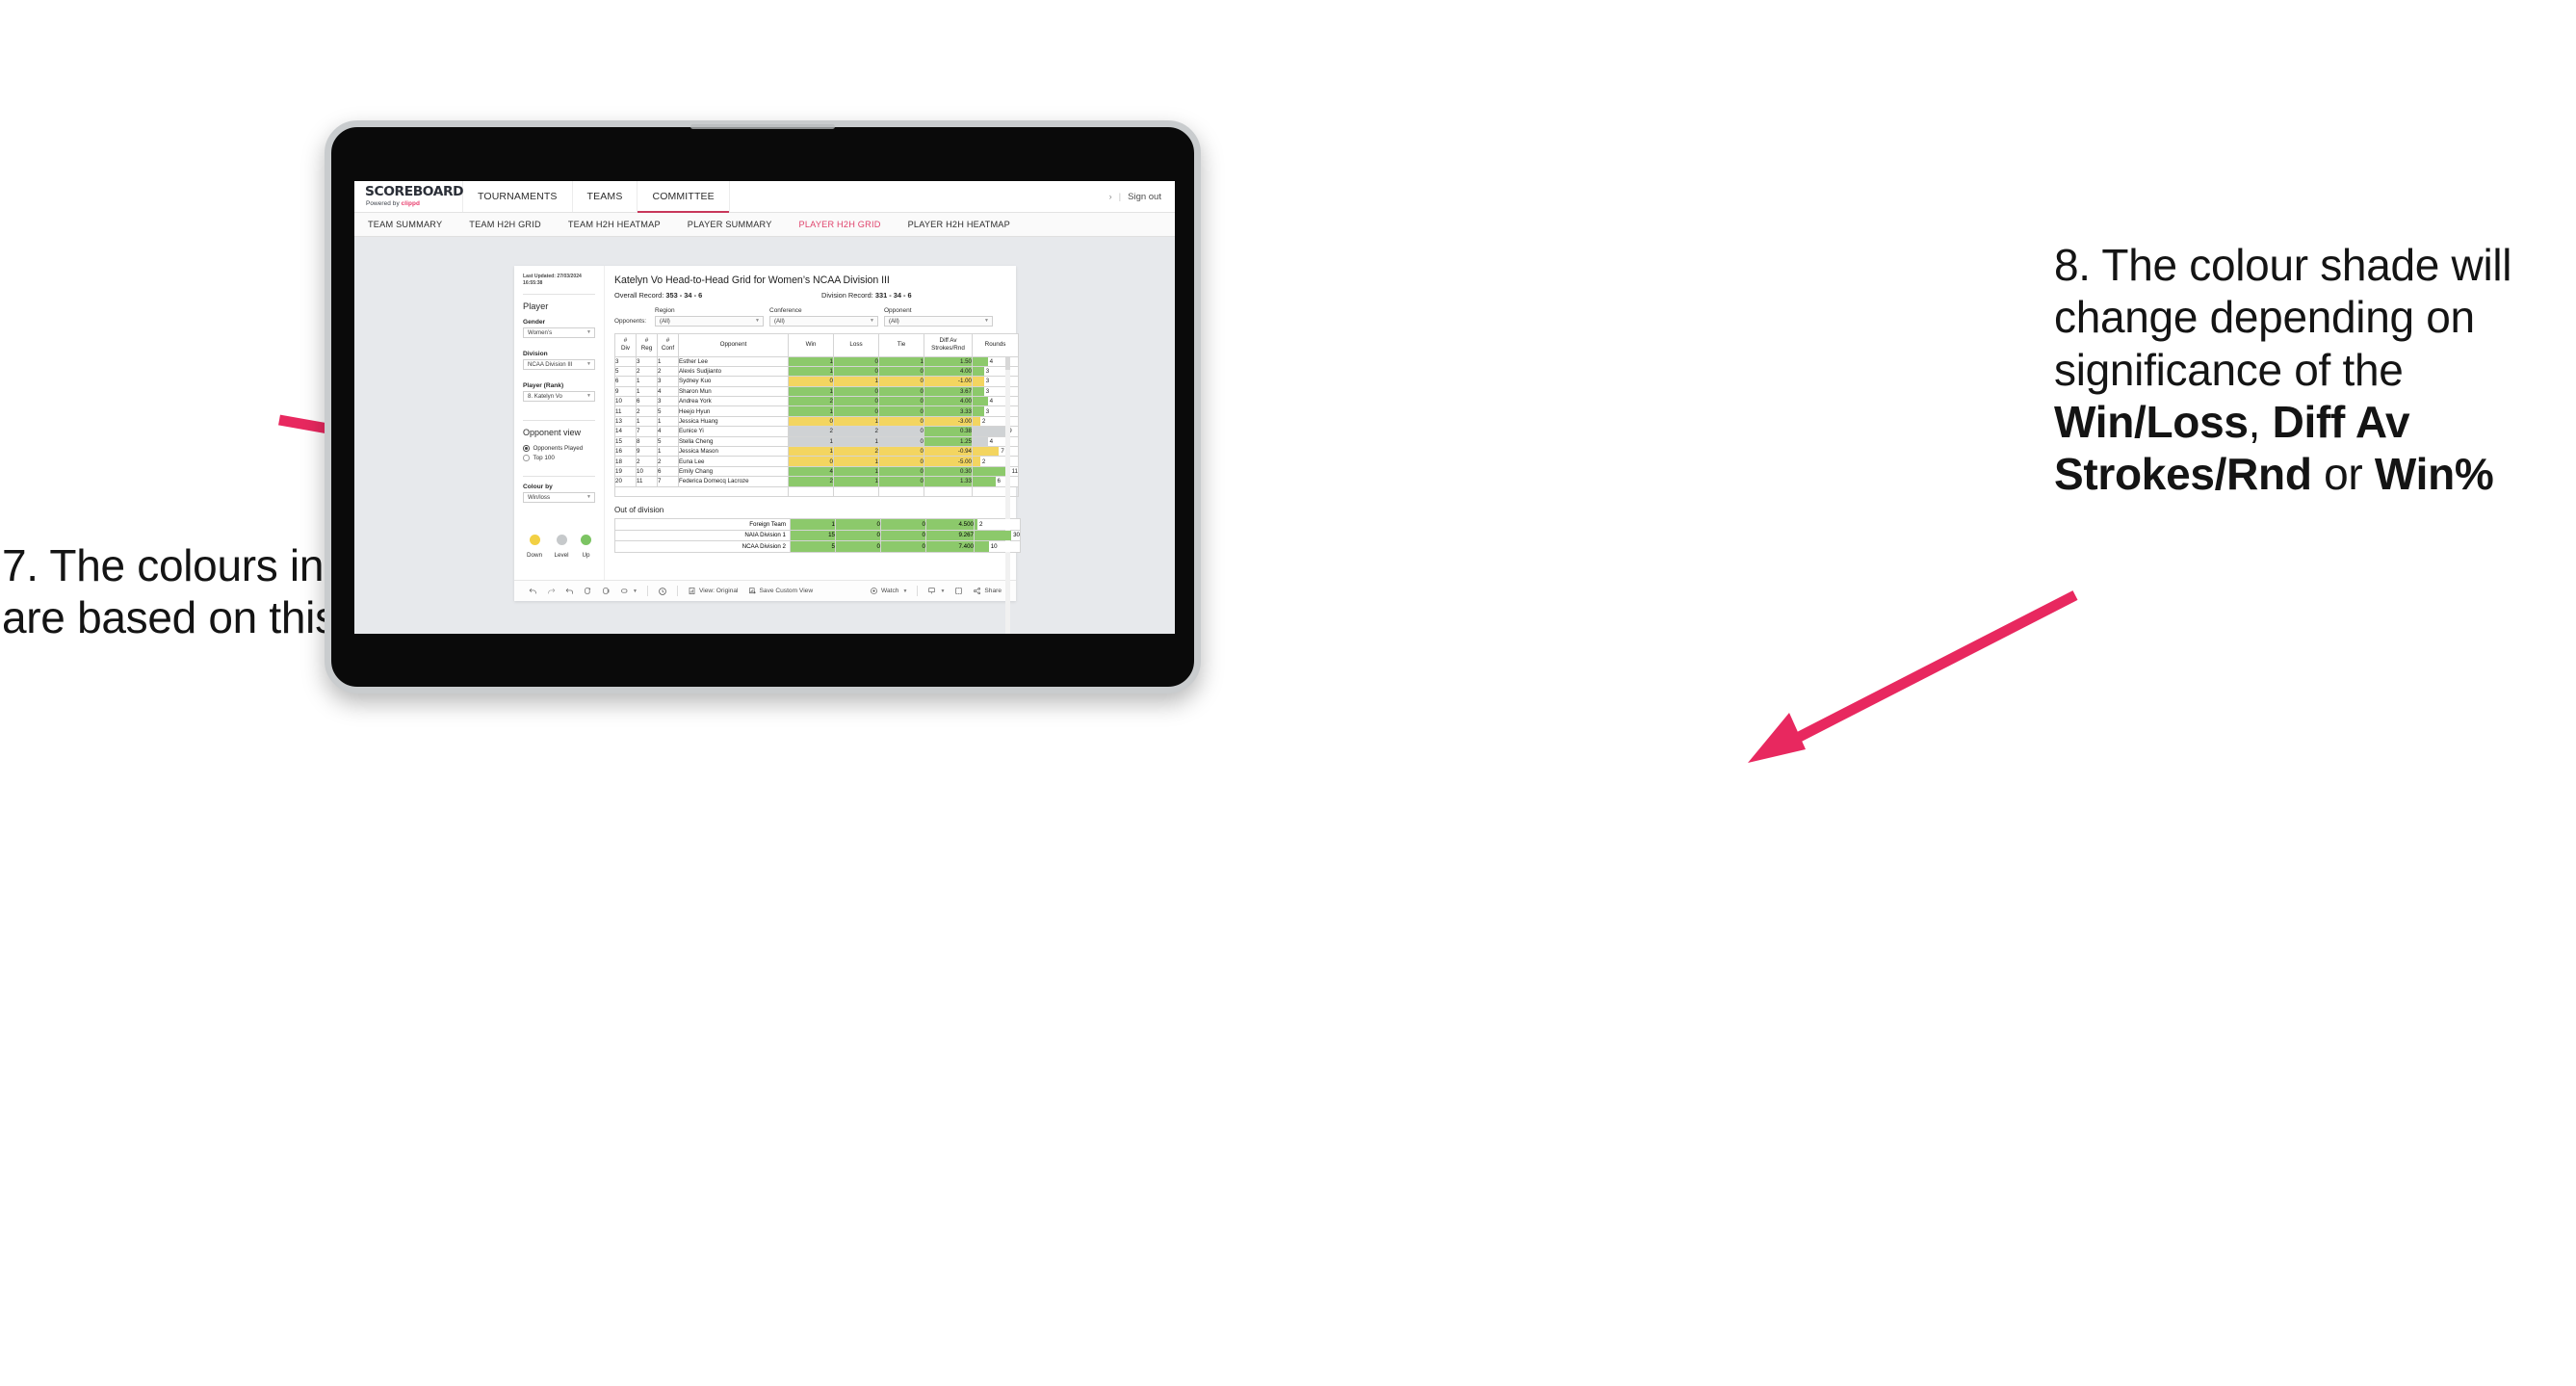 The image size is (2576, 1386). Describe the element at coordinates (995, 411) in the screenshot. I see `rounds-bar: 3` at that location.